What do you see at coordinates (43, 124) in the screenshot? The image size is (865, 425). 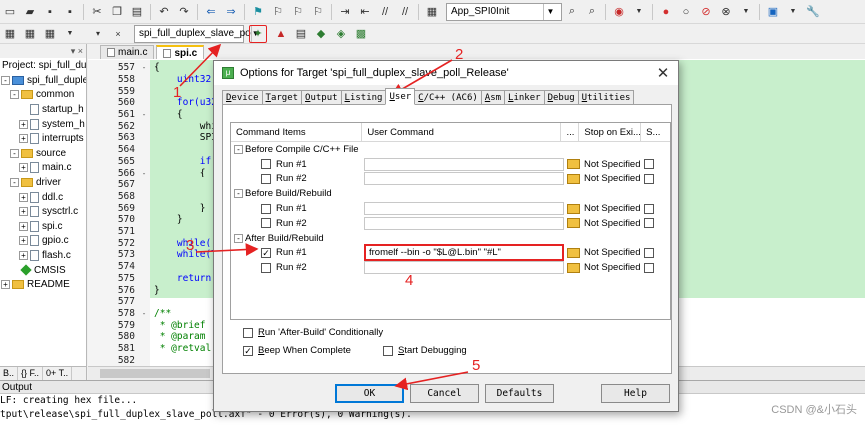 I see `tree-item: + system_h` at bounding box center [43, 124].